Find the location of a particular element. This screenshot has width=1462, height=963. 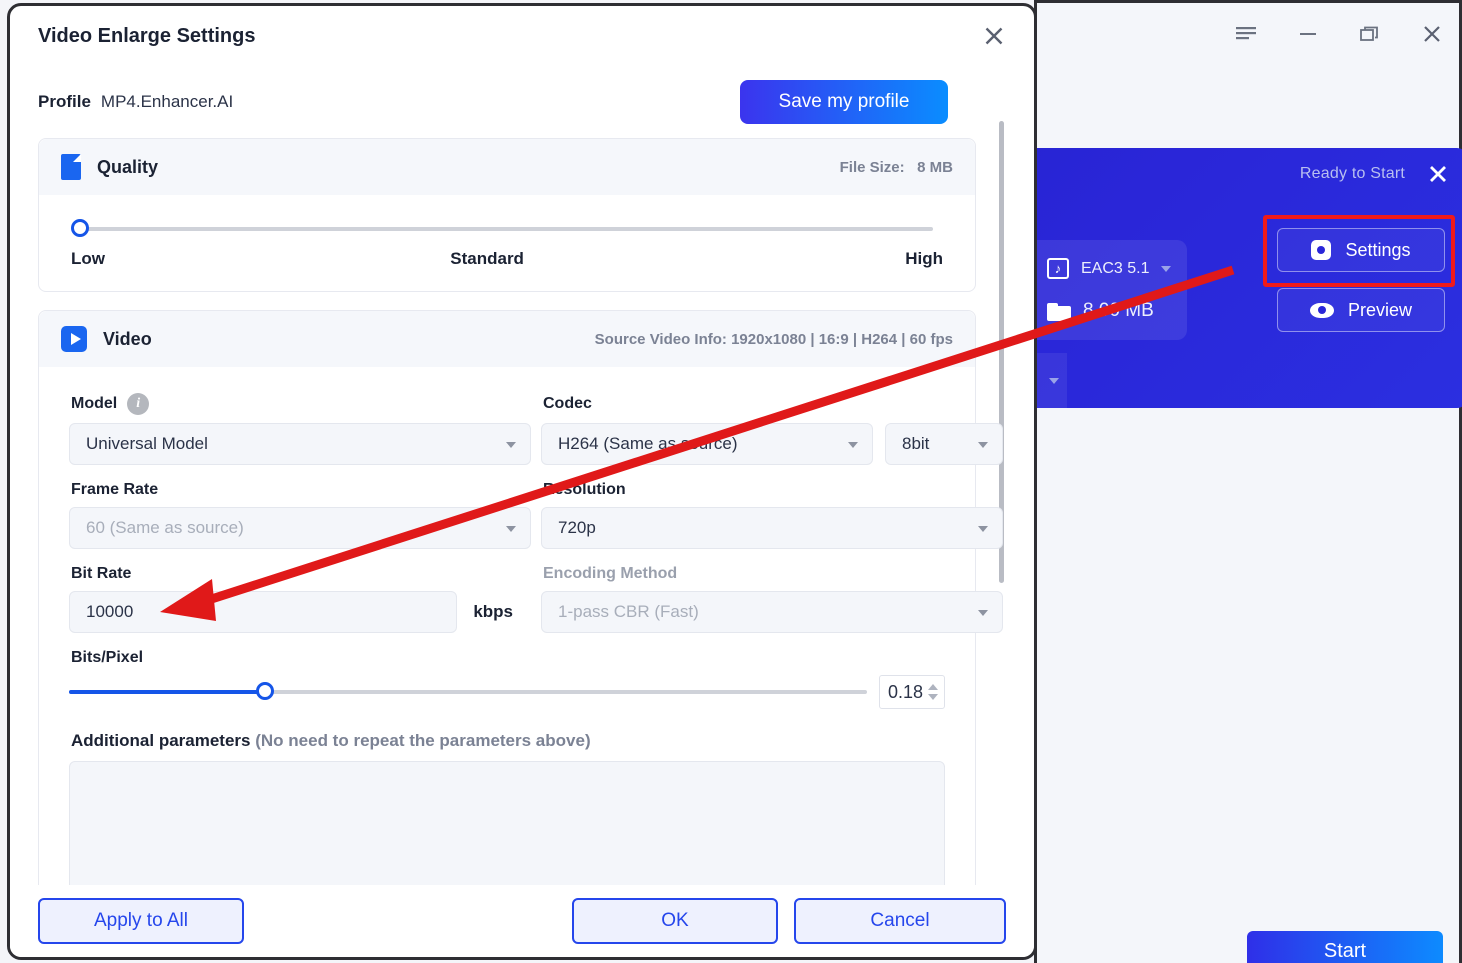

restore-icon is located at coordinates (1370, 34).